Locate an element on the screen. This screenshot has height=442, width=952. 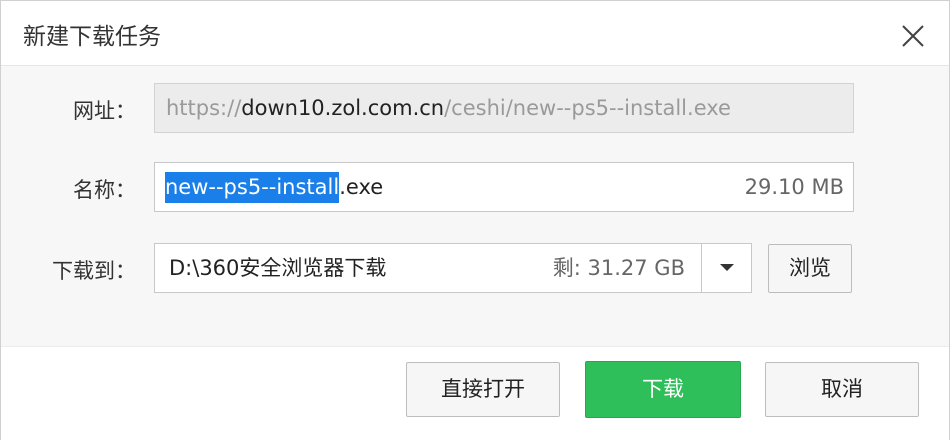
save-path-combobox: D:\360安全浏览器下载 剩: 31.27 GB is located at coordinates (453, 268).